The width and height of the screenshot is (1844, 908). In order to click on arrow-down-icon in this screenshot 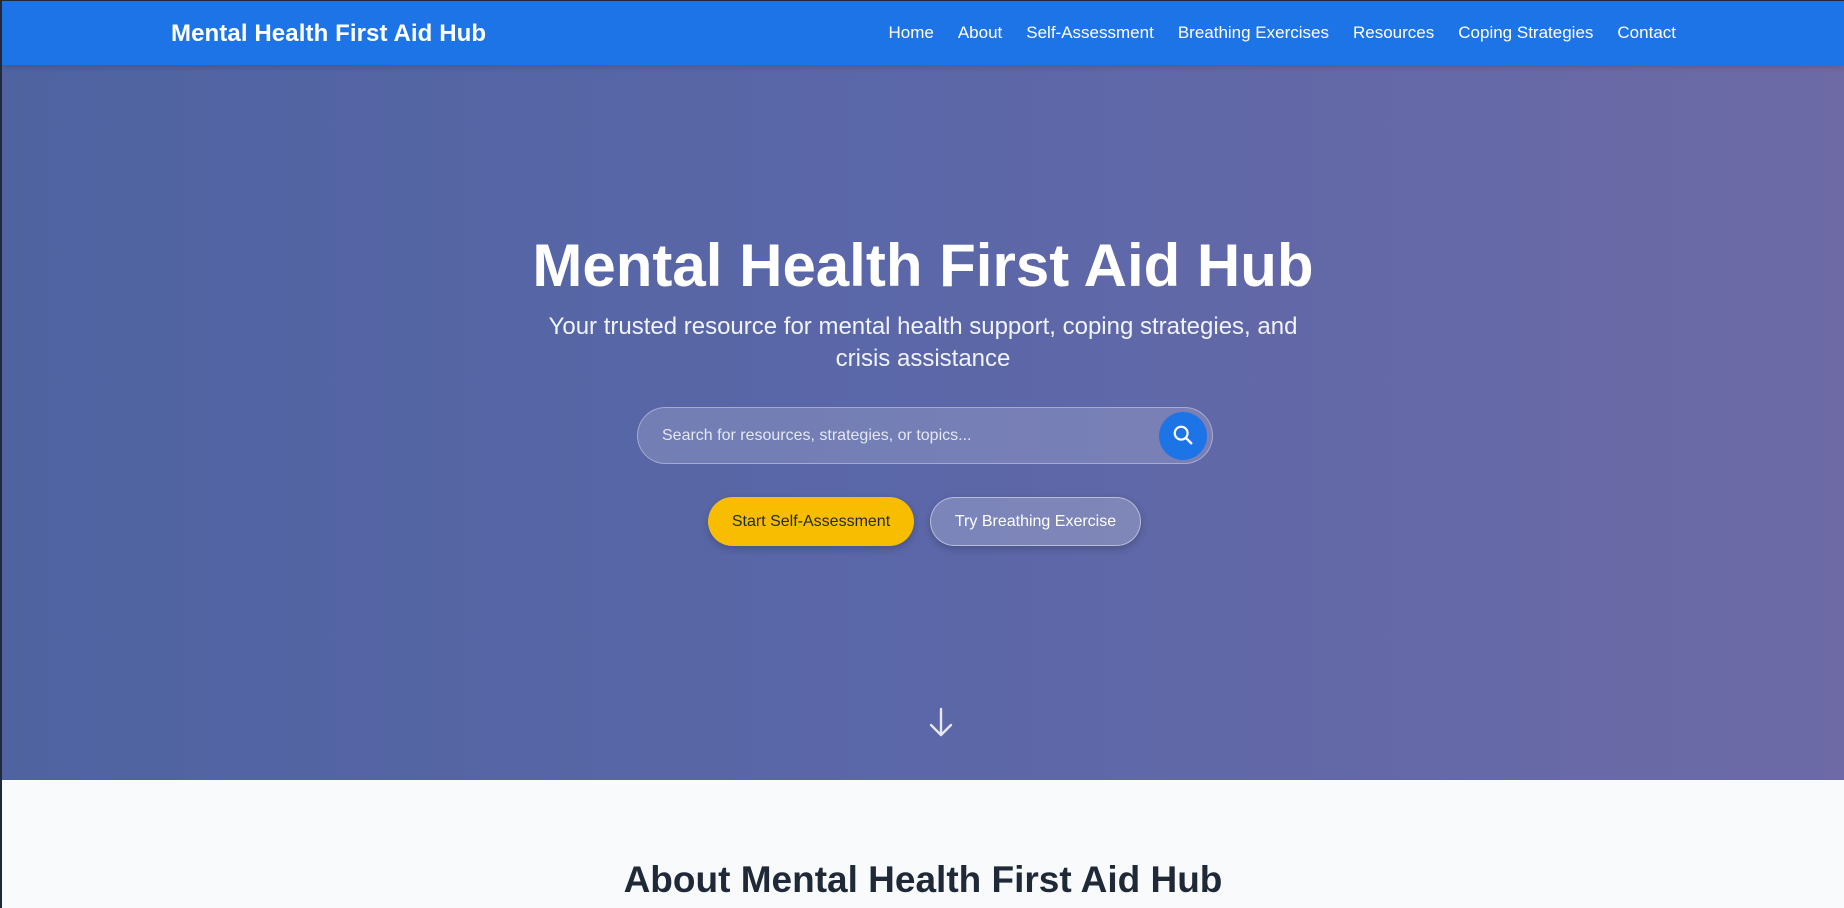, I will do `click(941, 723)`.